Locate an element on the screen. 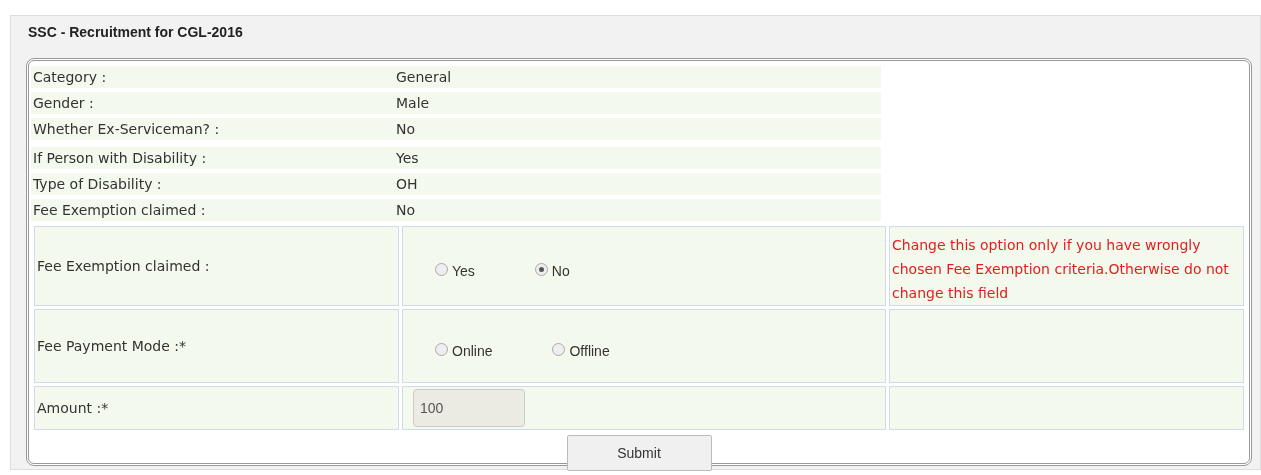  detail-label: Category : is located at coordinates (70, 77).